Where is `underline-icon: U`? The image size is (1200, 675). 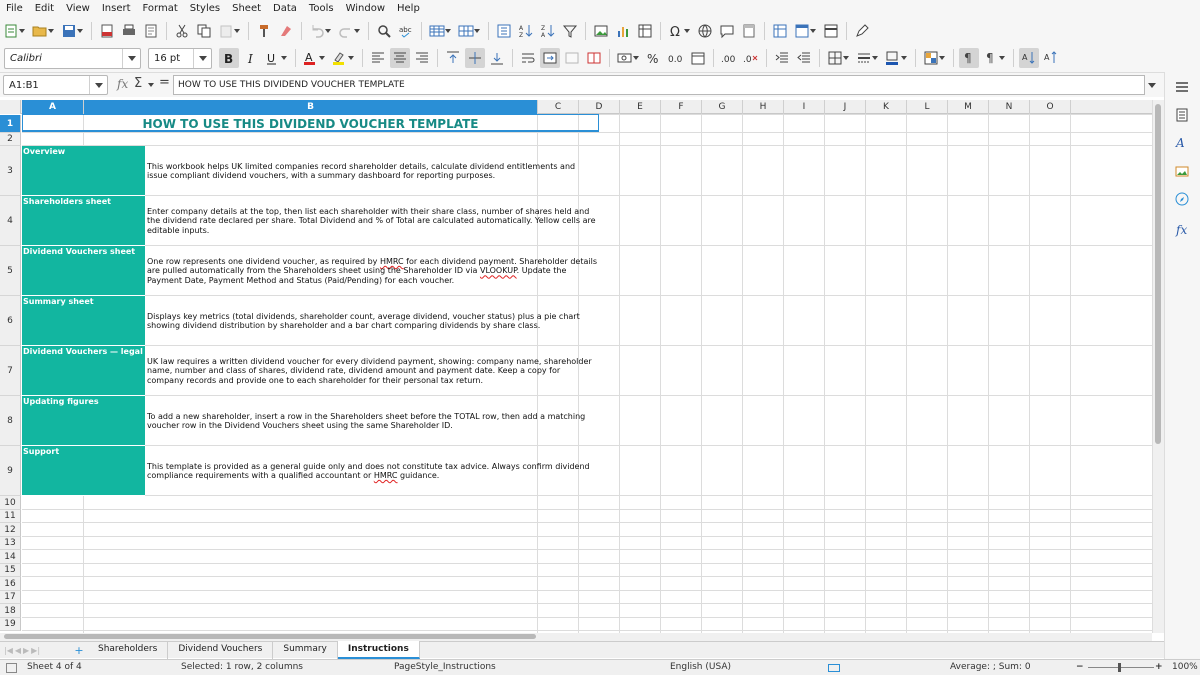 underline-icon: U is located at coordinates (276, 58).